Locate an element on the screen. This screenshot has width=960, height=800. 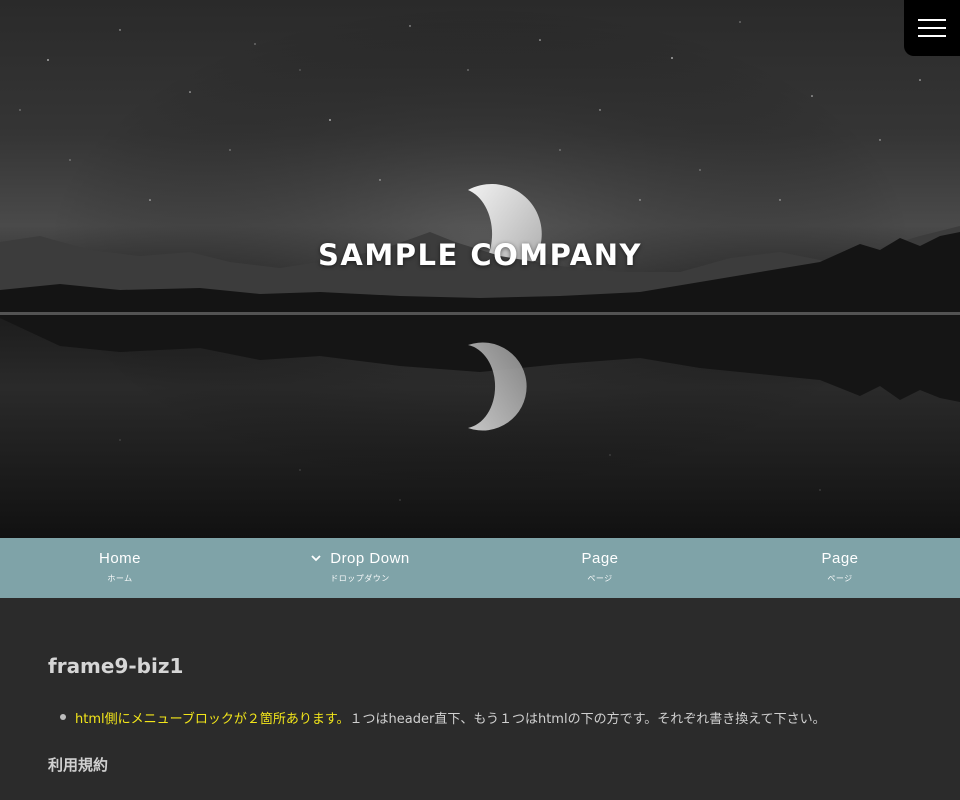
nav-item-page-2: Page ページ is located at coordinates (840, 568).